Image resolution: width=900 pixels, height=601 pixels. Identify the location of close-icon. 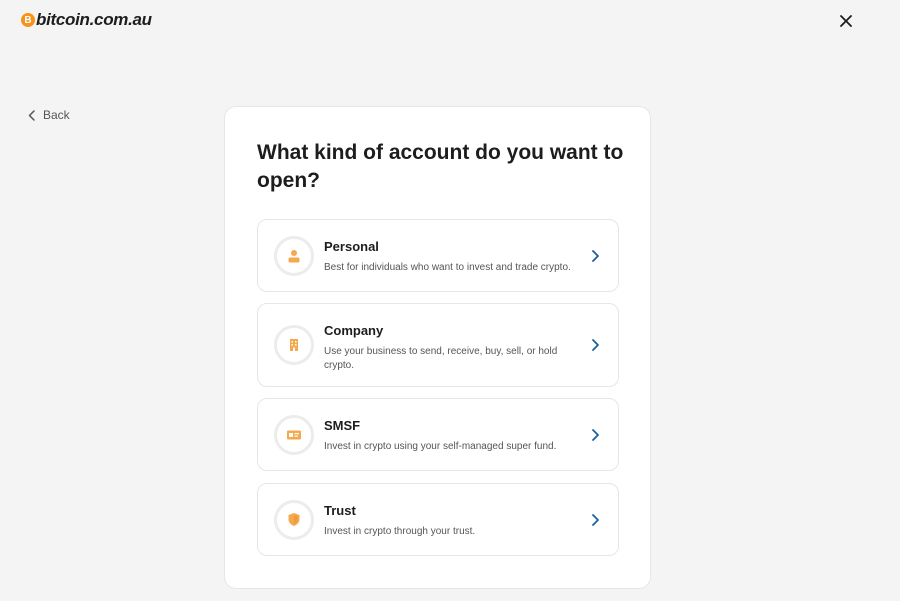
(846, 21).